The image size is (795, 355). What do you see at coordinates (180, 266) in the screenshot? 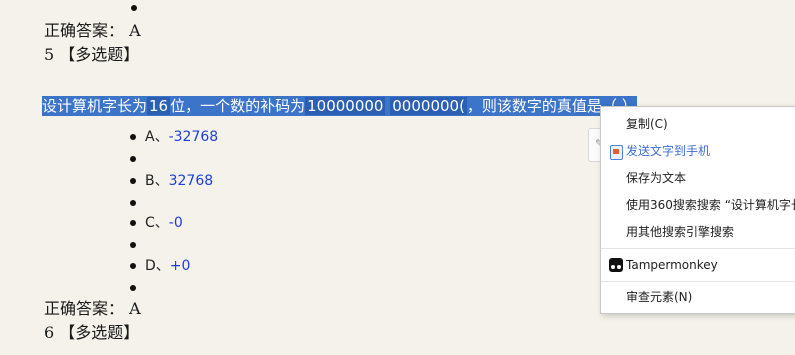
I see `option-value: +0` at bounding box center [180, 266].